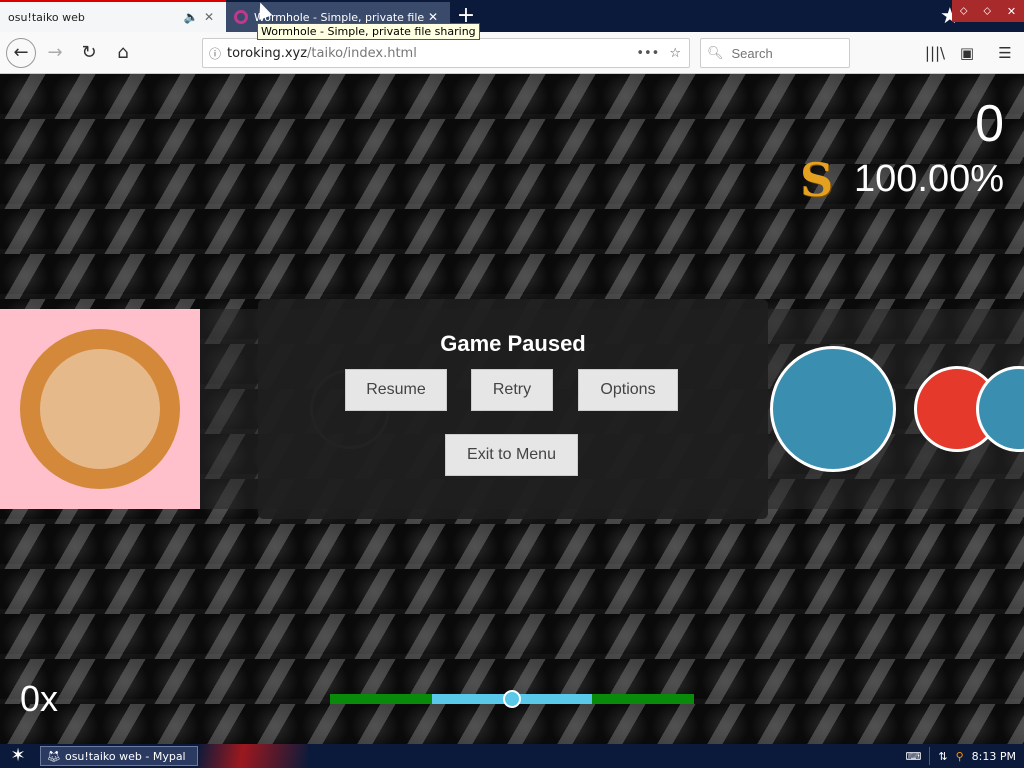 Image resolution: width=1024 pixels, height=768 pixels. What do you see at coordinates (513, 343) in the screenshot?
I see `pause-title: Game Paused` at bounding box center [513, 343].